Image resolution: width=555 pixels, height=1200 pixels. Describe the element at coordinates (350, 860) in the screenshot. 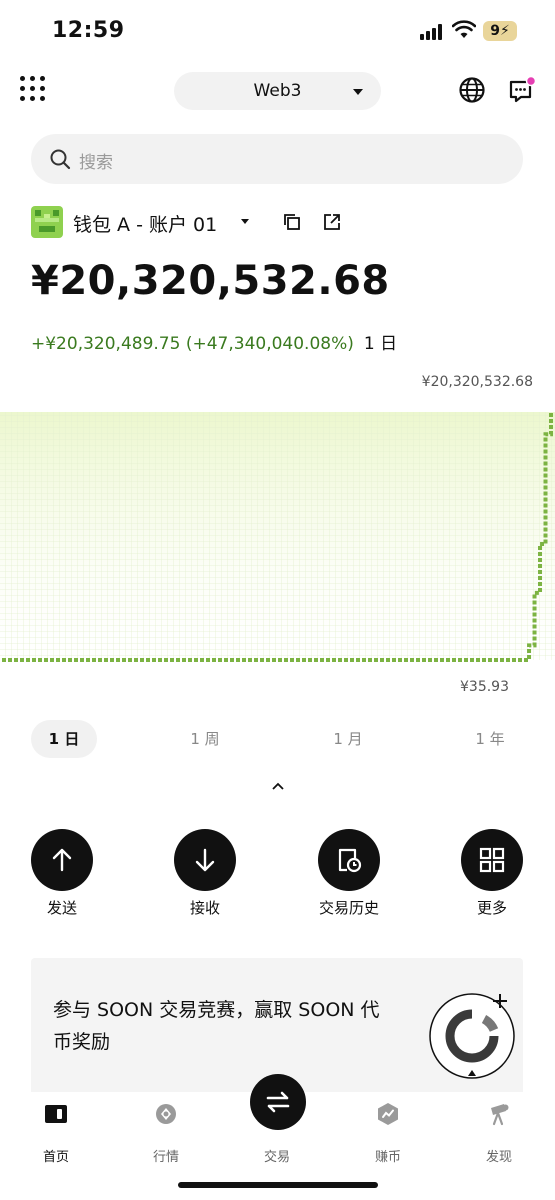

I see `history-icon` at that location.